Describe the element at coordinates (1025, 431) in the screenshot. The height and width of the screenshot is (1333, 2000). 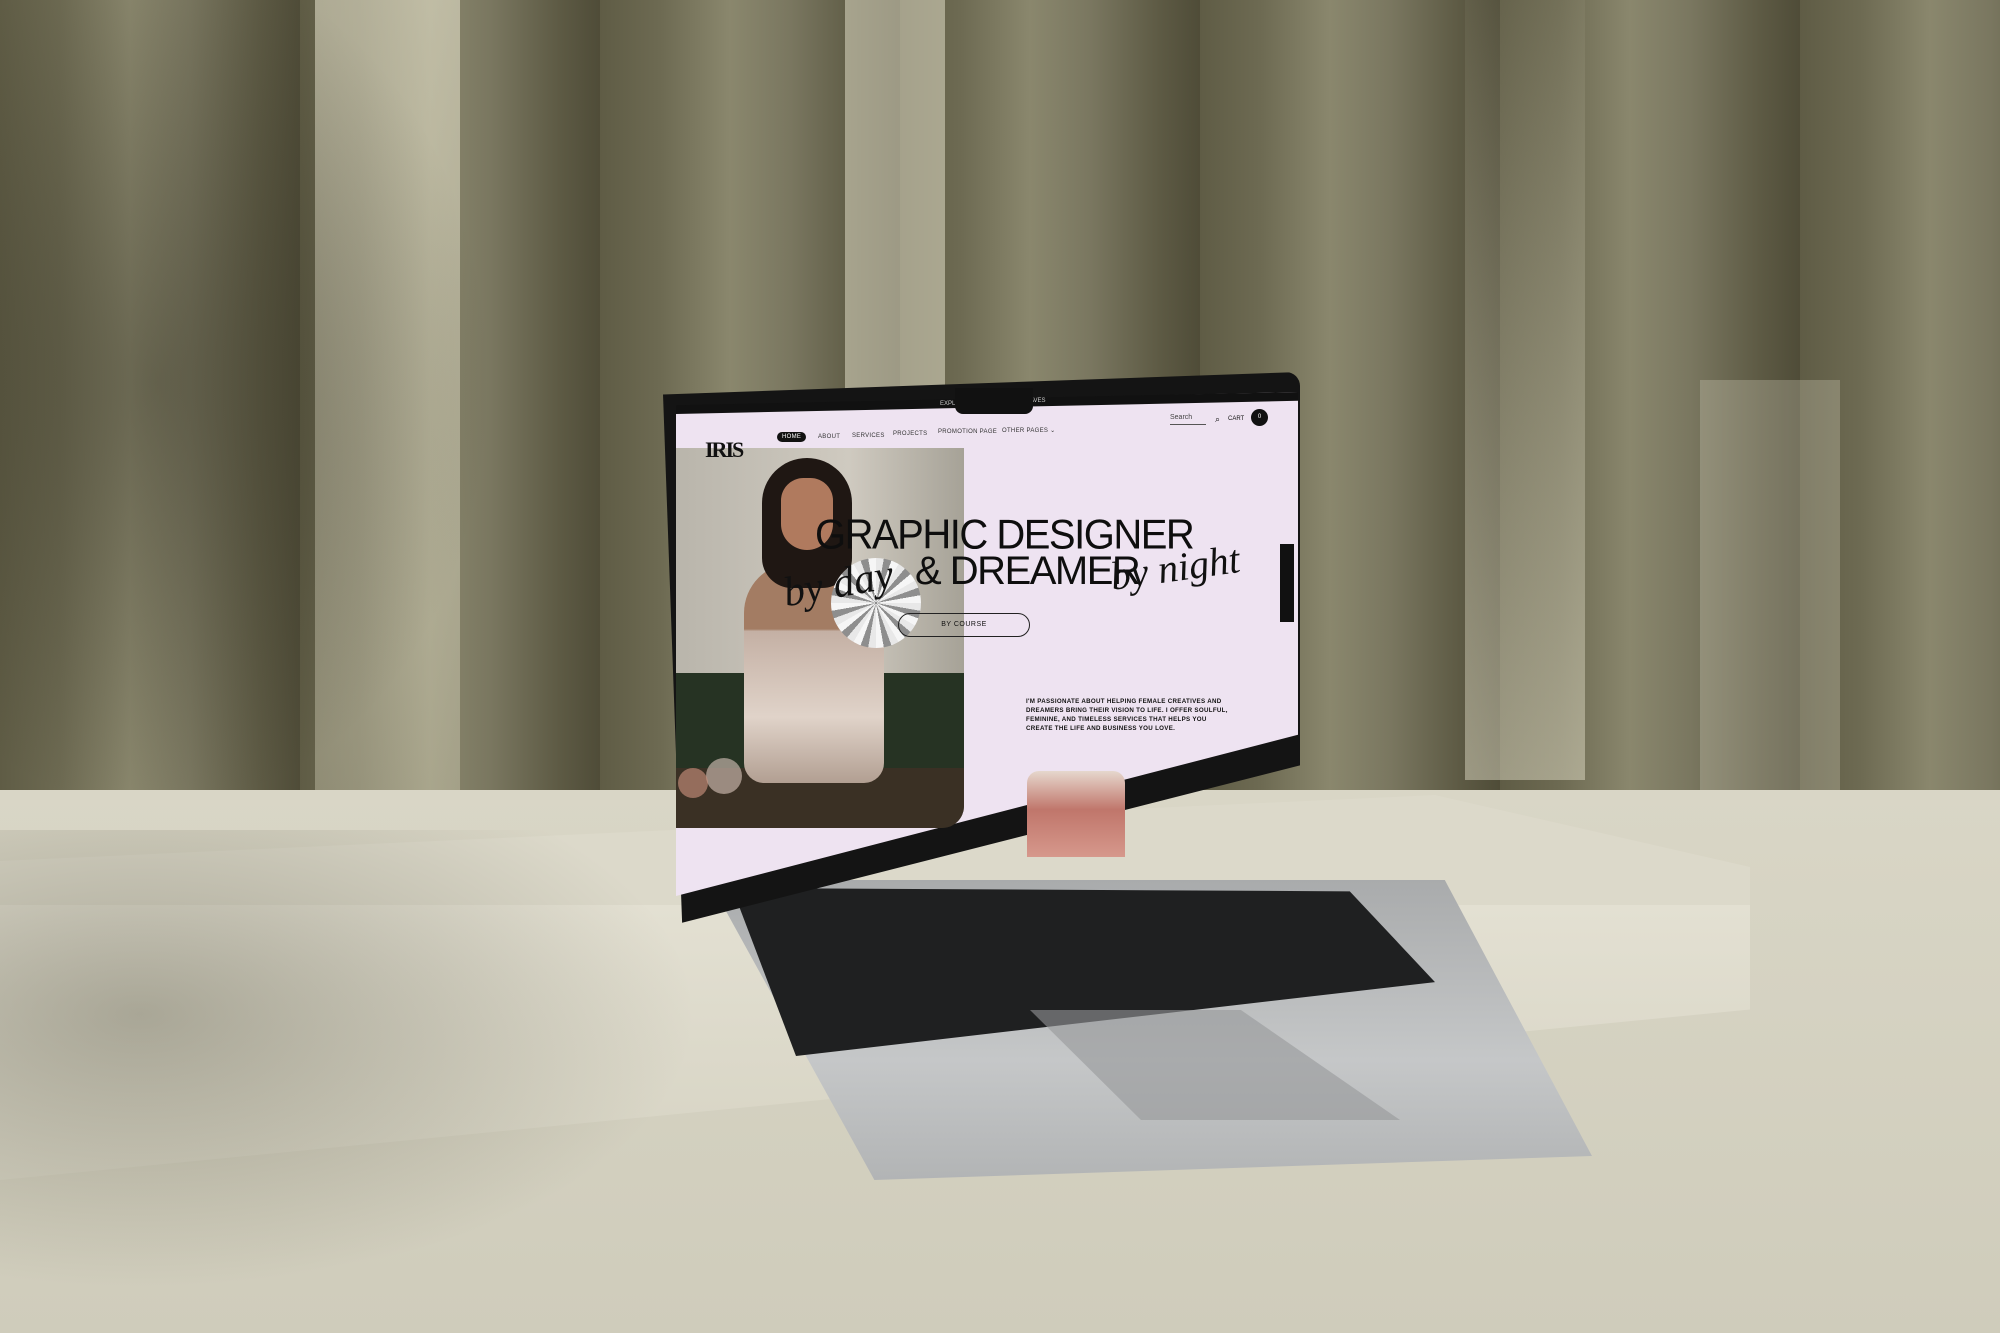
I see `nav-other-pages-label: OTHER PAGES` at that location.